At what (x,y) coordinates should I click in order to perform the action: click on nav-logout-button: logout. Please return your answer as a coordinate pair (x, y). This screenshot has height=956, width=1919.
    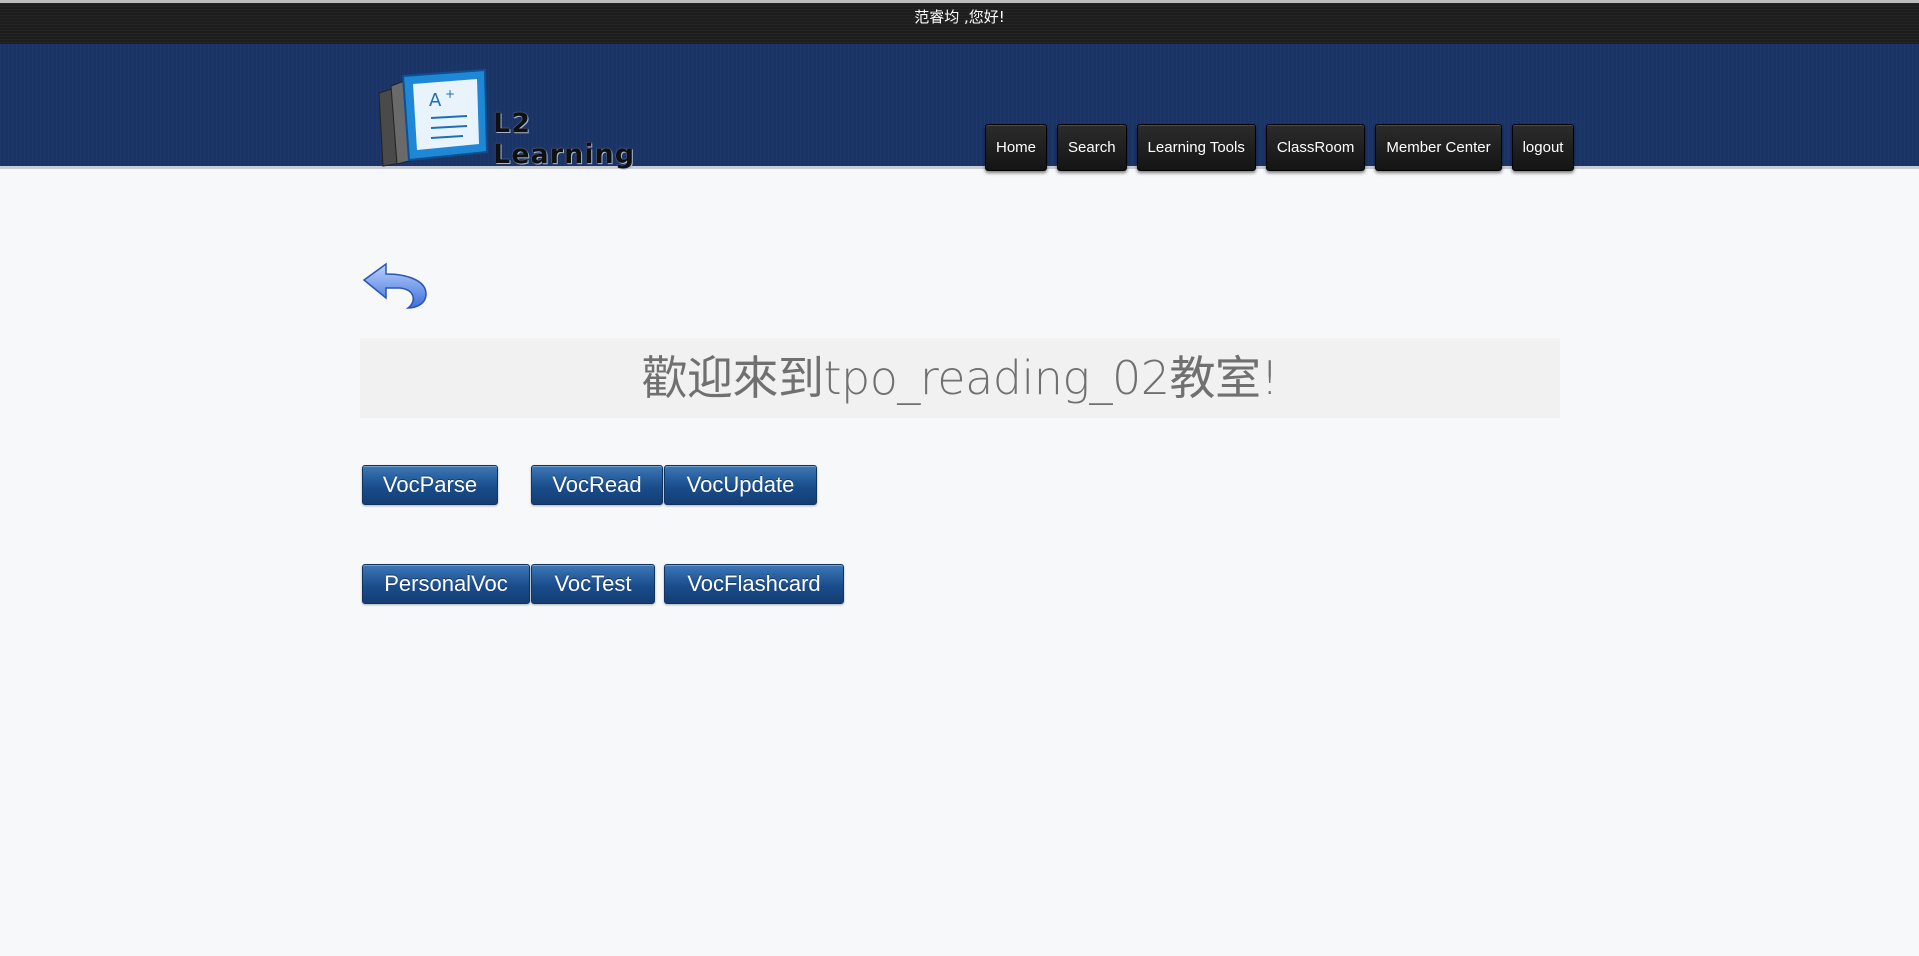
    Looking at the image, I should click on (1543, 147).